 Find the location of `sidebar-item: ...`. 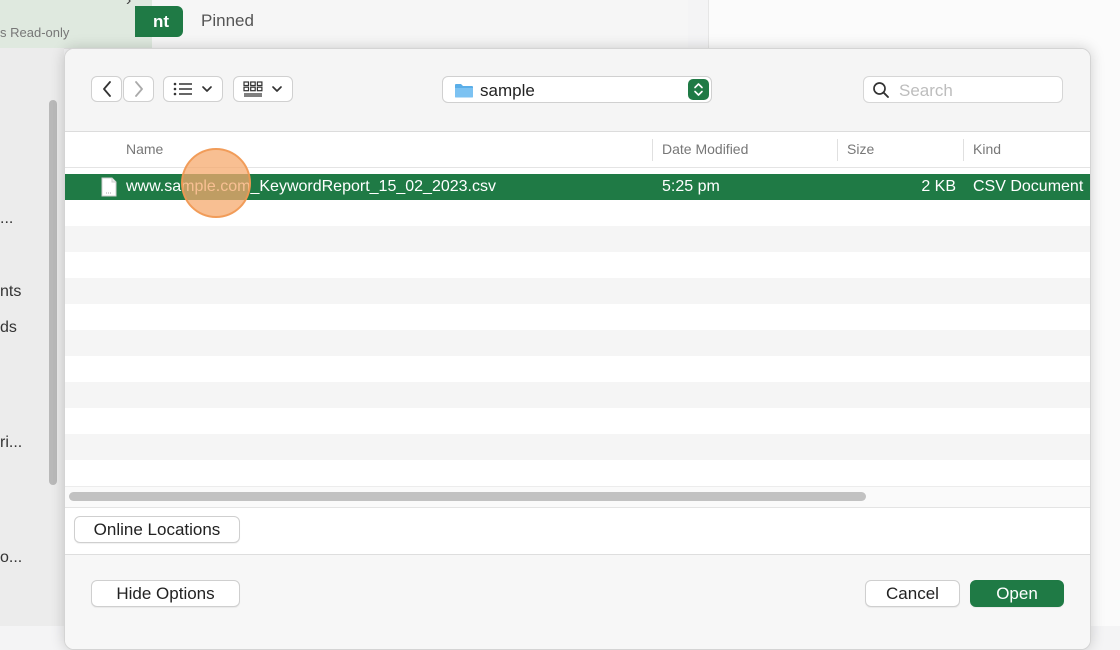

sidebar-item: ... is located at coordinates (6, 219).